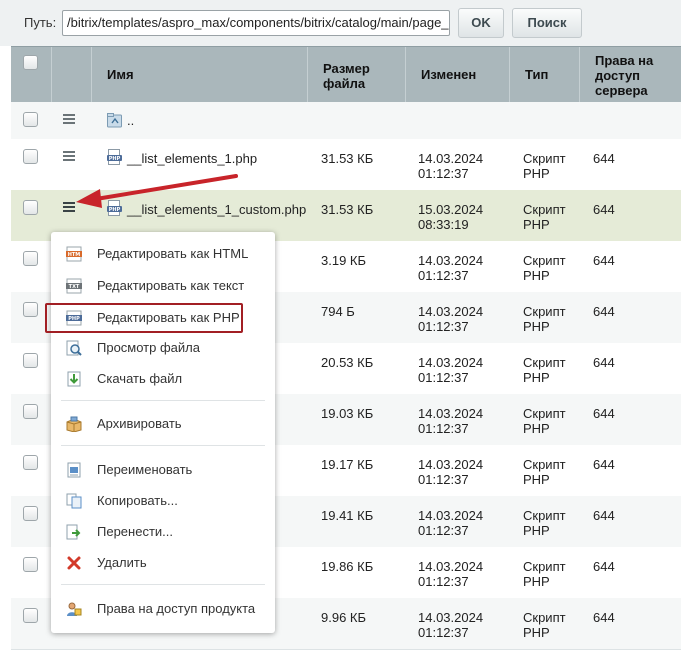  I want to click on view-file-icon, so click(74, 348).